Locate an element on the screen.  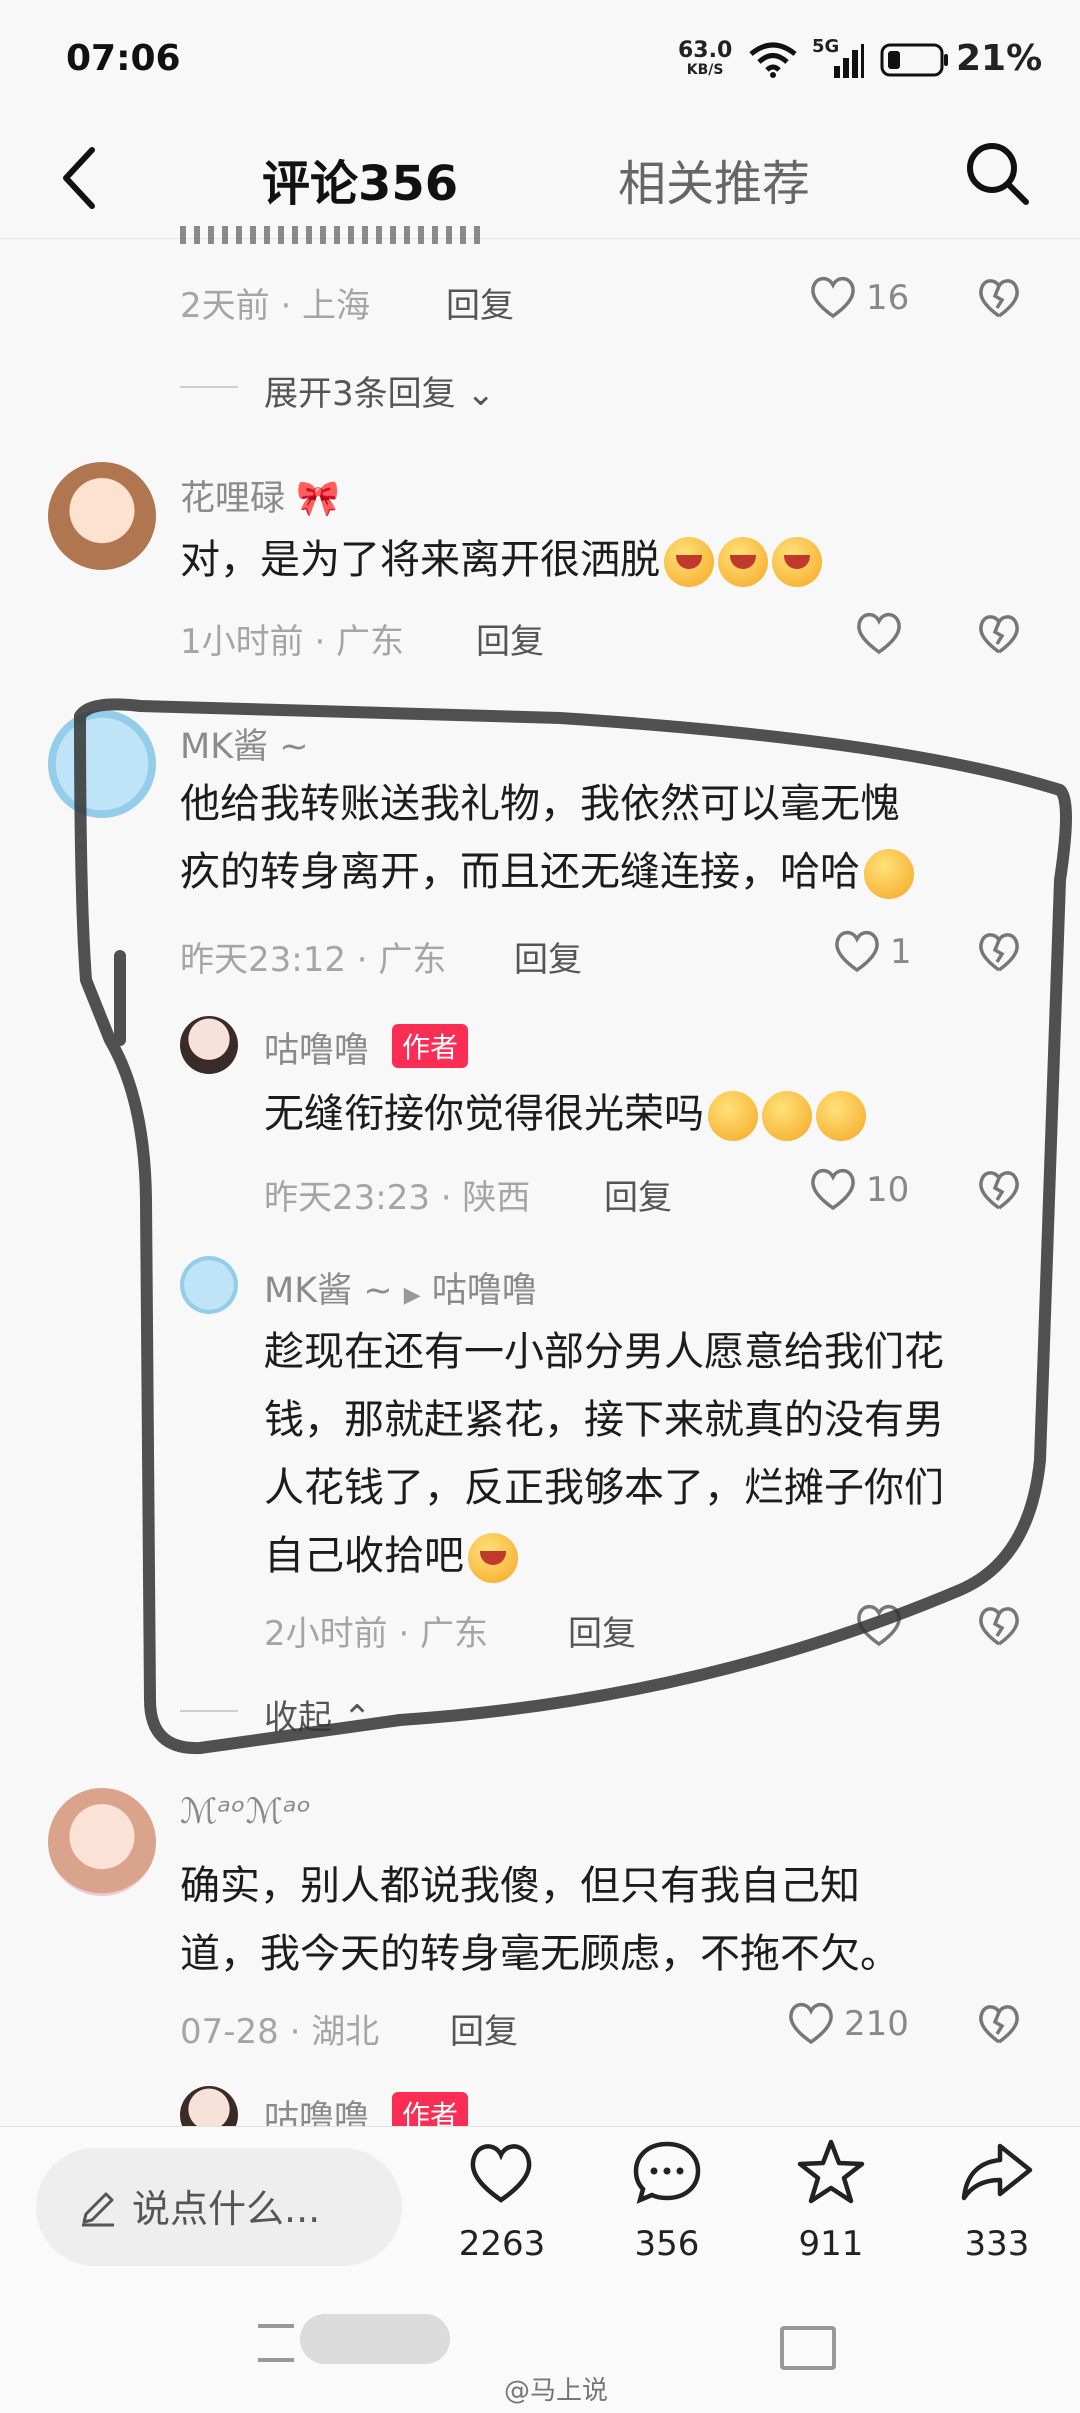
network-speed: 63.0 KB/S is located at coordinates (705, 58).